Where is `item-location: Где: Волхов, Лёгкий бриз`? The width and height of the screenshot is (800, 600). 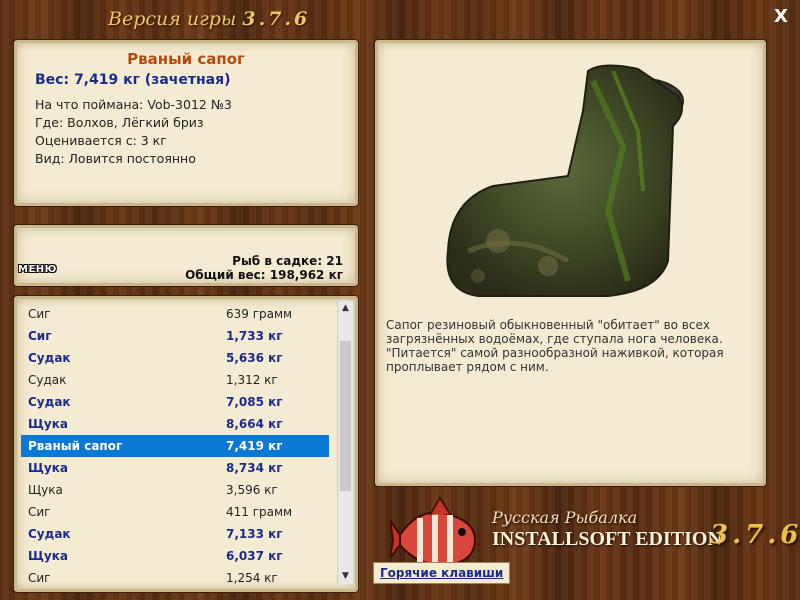
item-location: Где: Волхов, Лёгкий бриз is located at coordinates (119, 122).